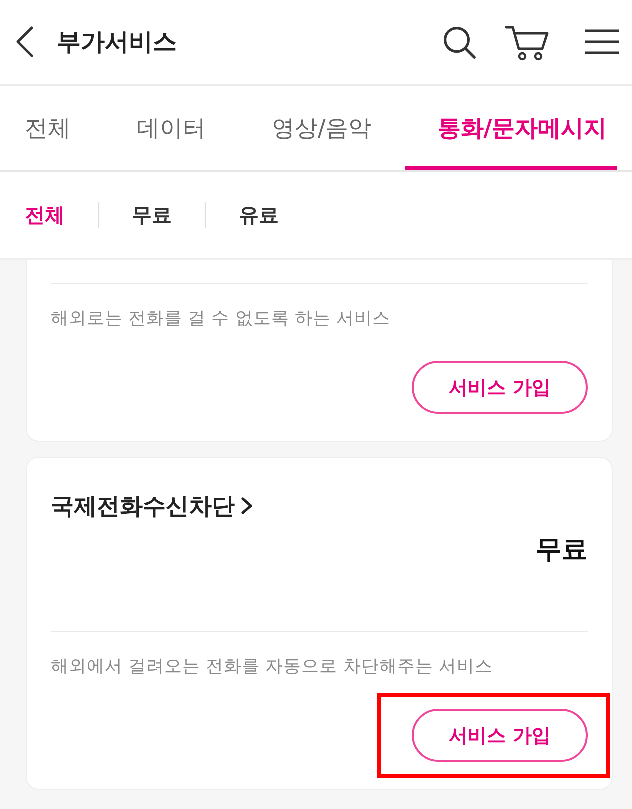  What do you see at coordinates (562, 550) in the screenshot?
I see `price-text: 무료` at bounding box center [562, 550].